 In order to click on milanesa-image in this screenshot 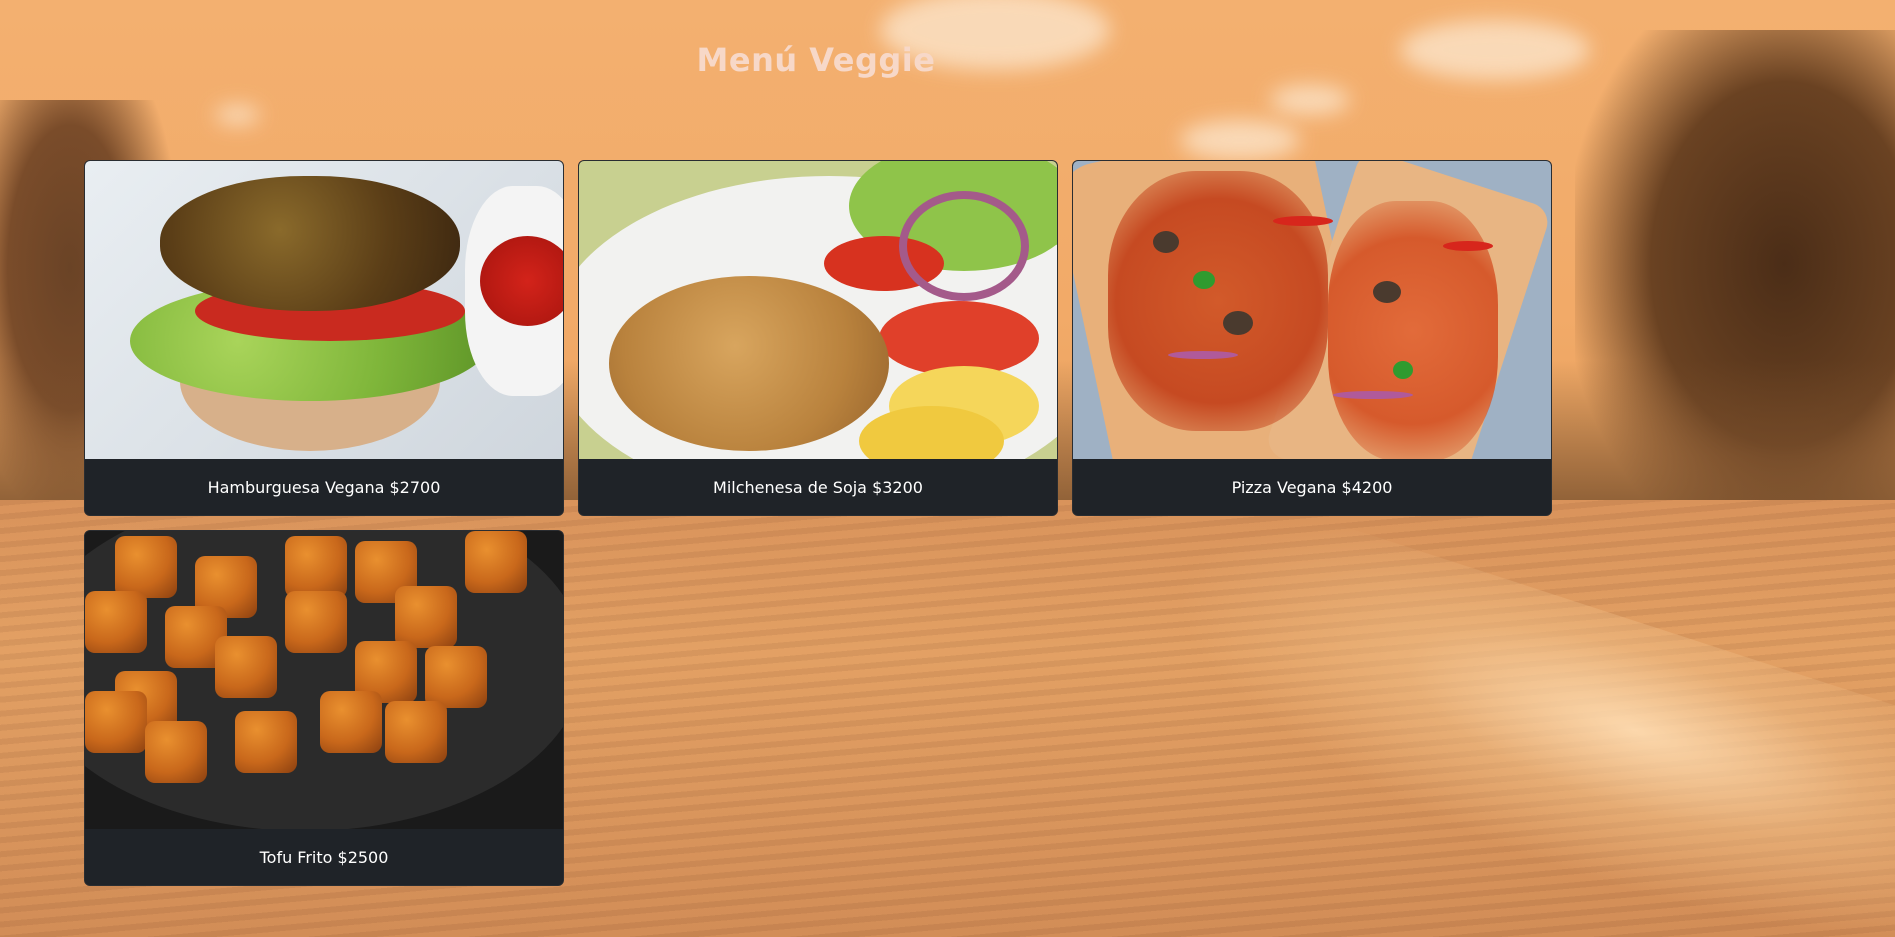, I will do `click(818, 310)`.